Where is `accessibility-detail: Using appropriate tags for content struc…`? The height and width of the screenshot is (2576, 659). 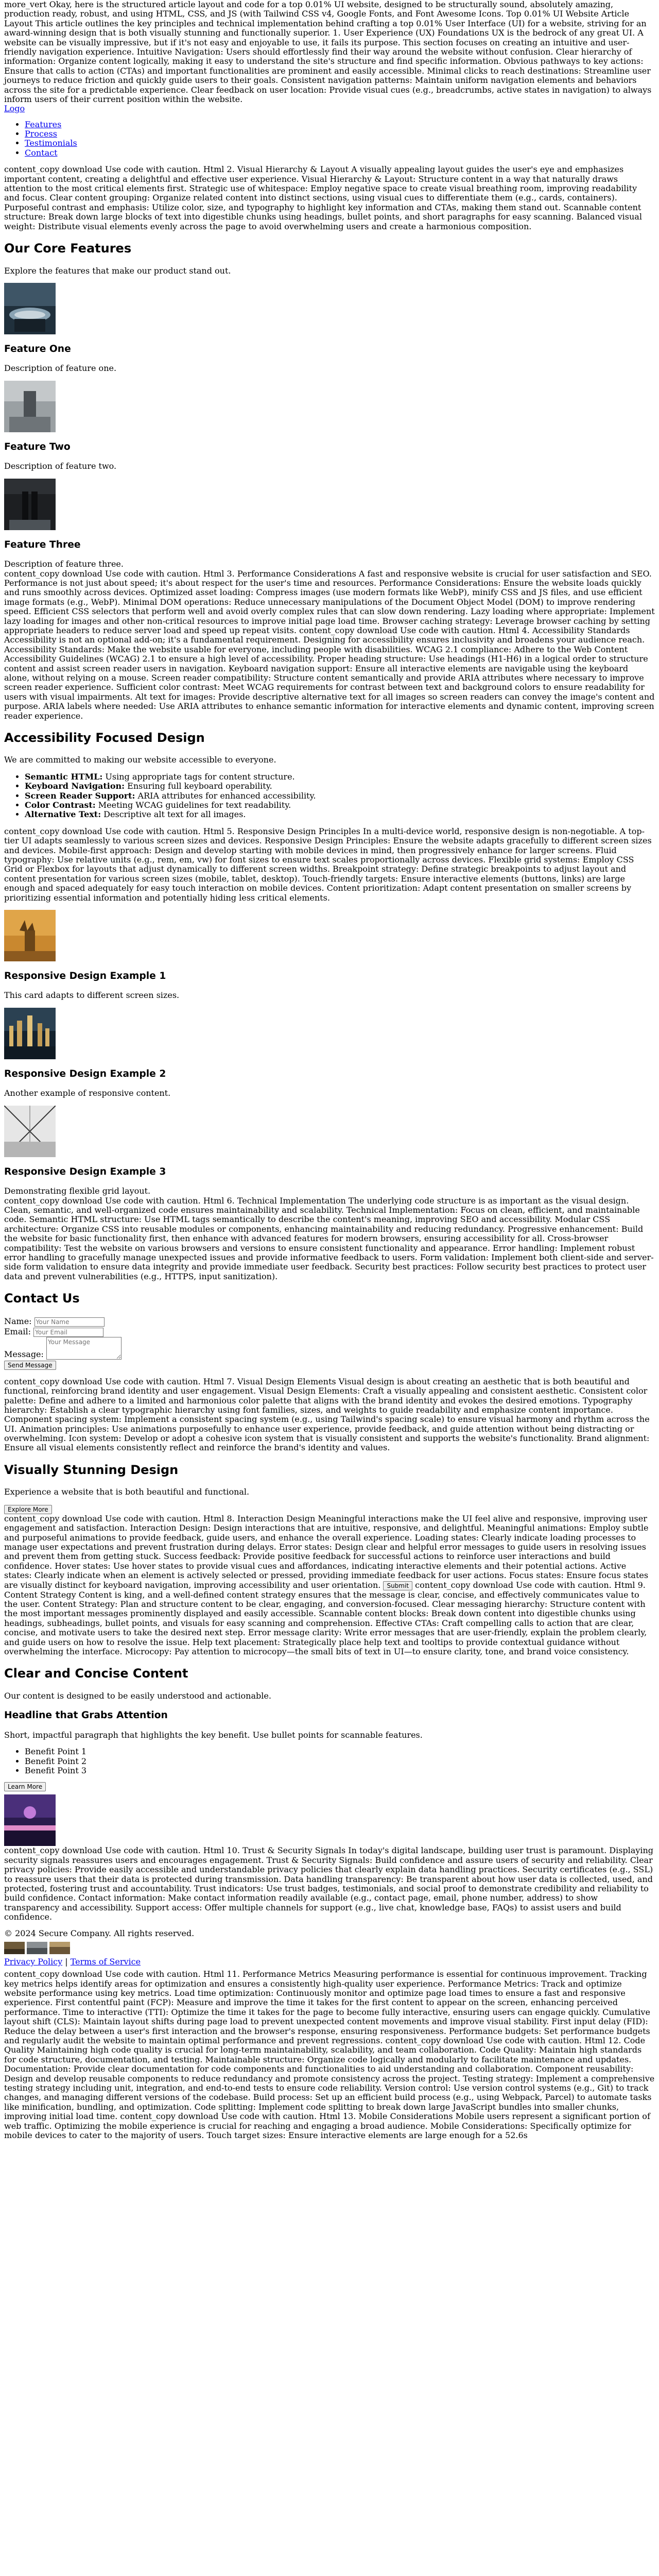 accessibility-detail: Using appropriate tags for content struc… is located at coordinates (199, 776).